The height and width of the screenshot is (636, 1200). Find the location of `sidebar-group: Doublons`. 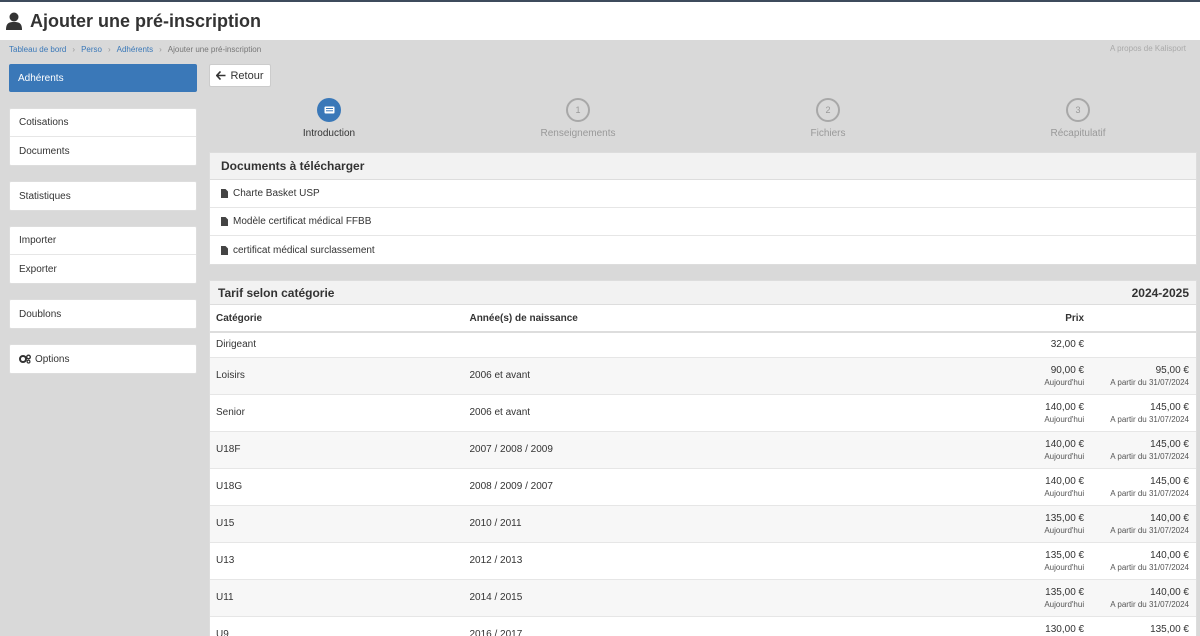

sidebar-group: Doublons is located at coordinates (103, 314).